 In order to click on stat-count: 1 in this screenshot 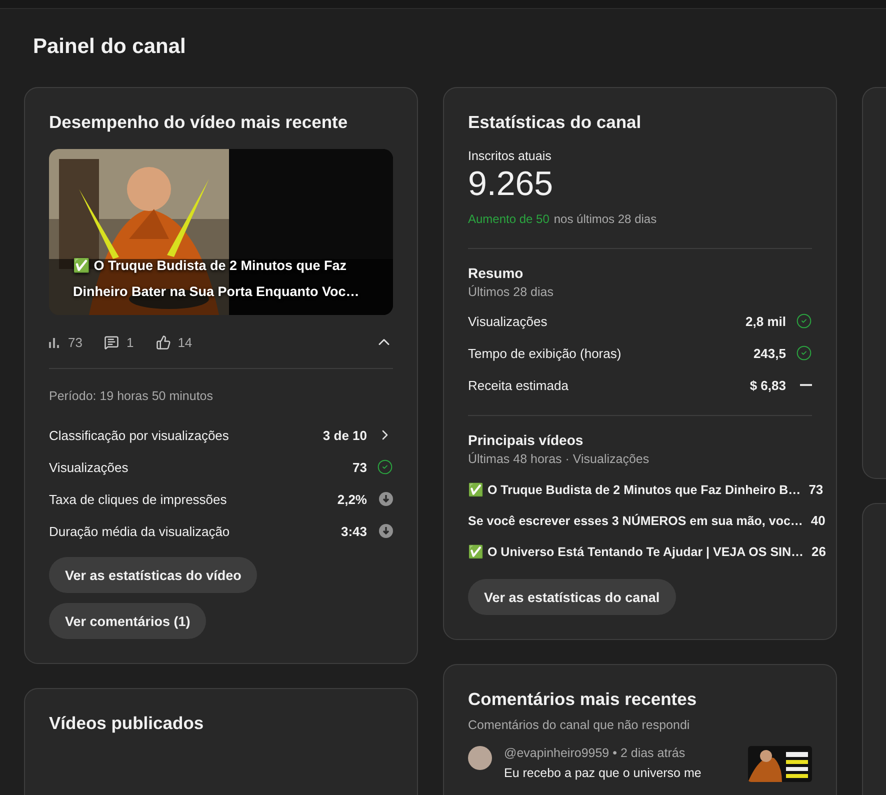, I will do `click(130, 342)`.